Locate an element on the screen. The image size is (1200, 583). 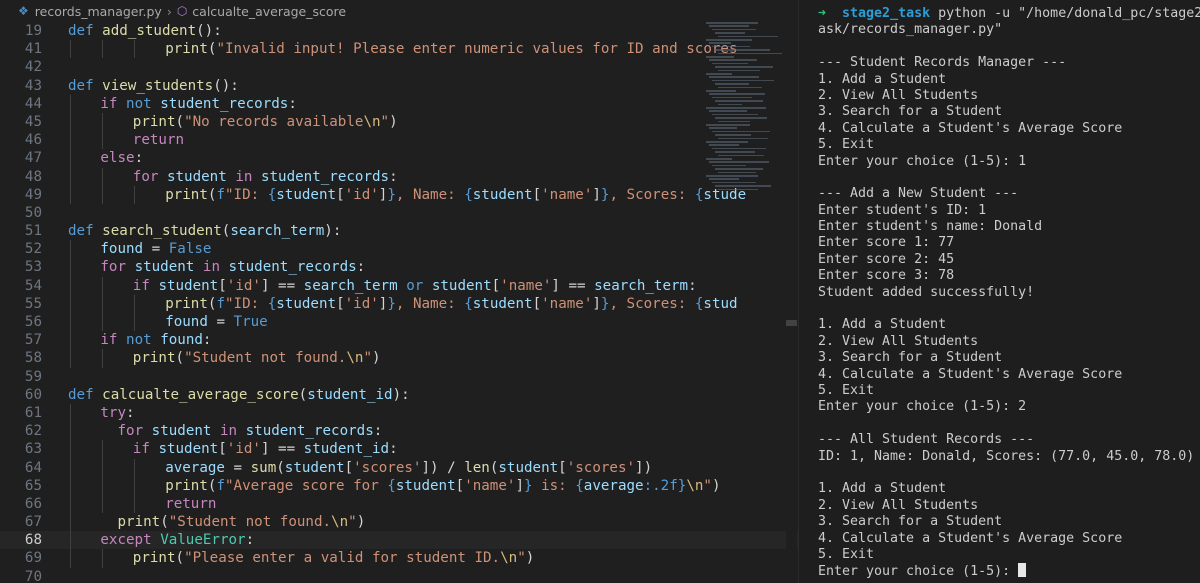
code-token: , Scores: is located at coordinates (652, 194).